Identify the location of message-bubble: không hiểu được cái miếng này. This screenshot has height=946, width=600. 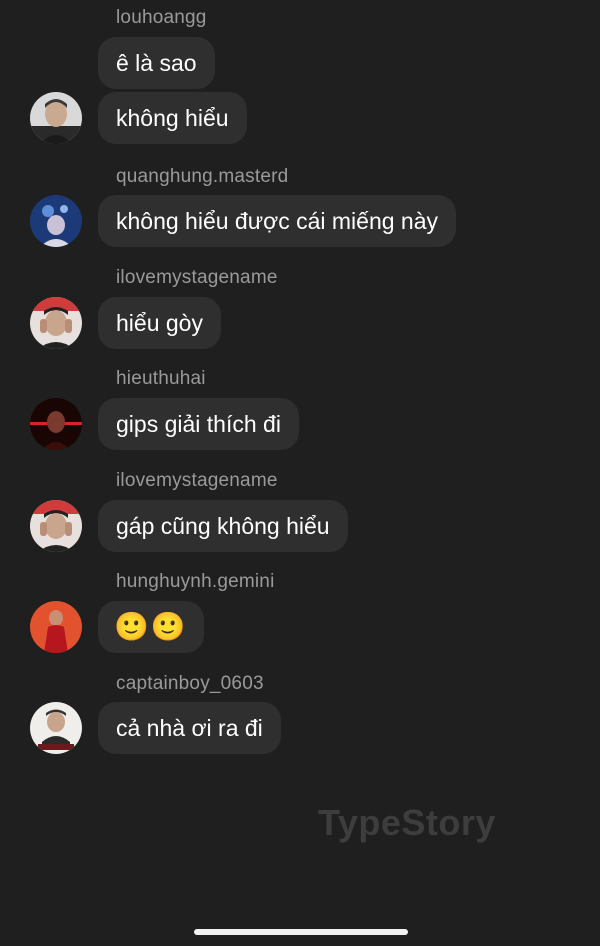
(277, 221).